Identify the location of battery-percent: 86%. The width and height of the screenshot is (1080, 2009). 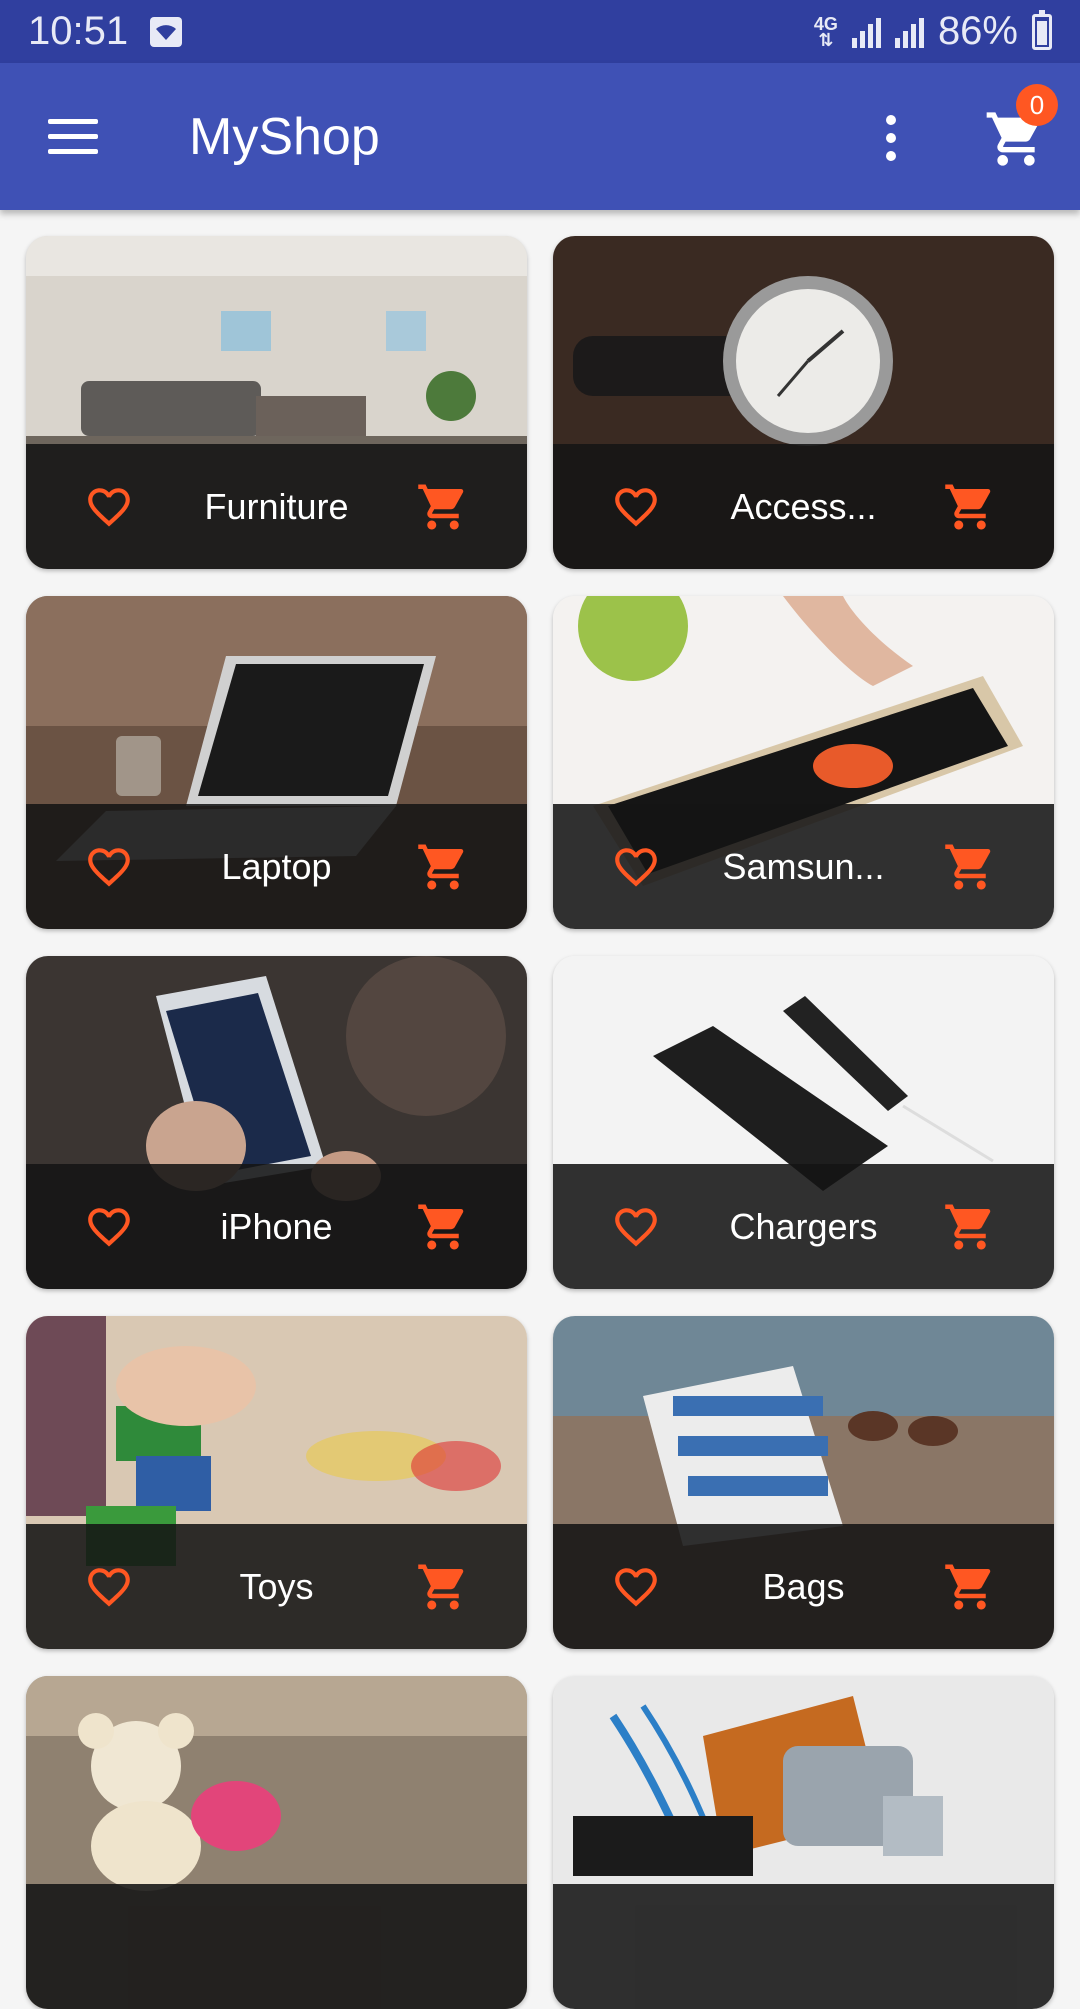
(977, 31).